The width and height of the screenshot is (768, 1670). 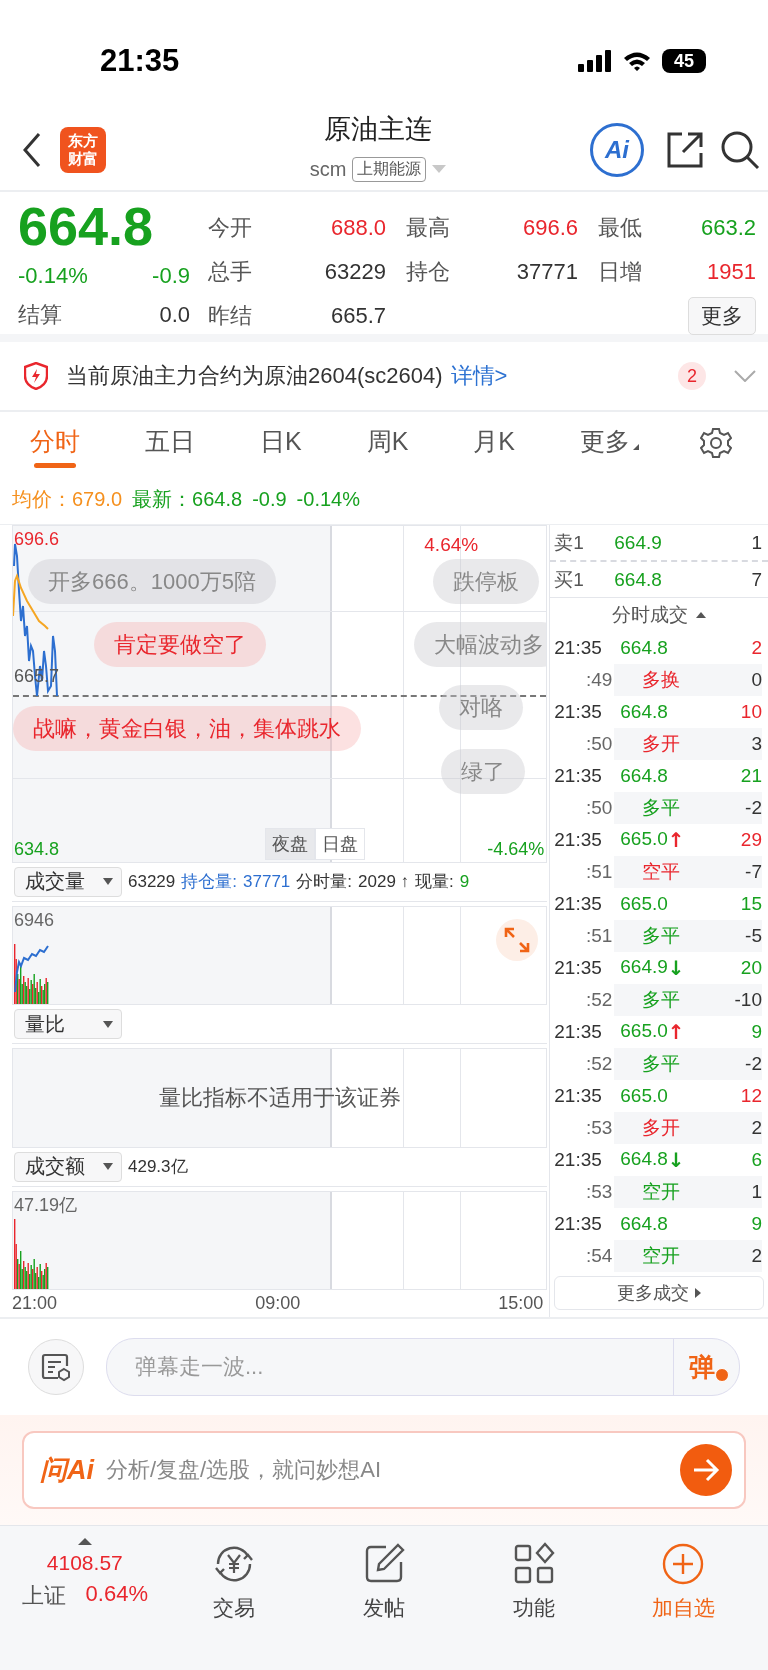 What do you see at coordinates (43, 1596) in the screenshot?
I see `index-name: 上证` at bounding box center [43, 1596].